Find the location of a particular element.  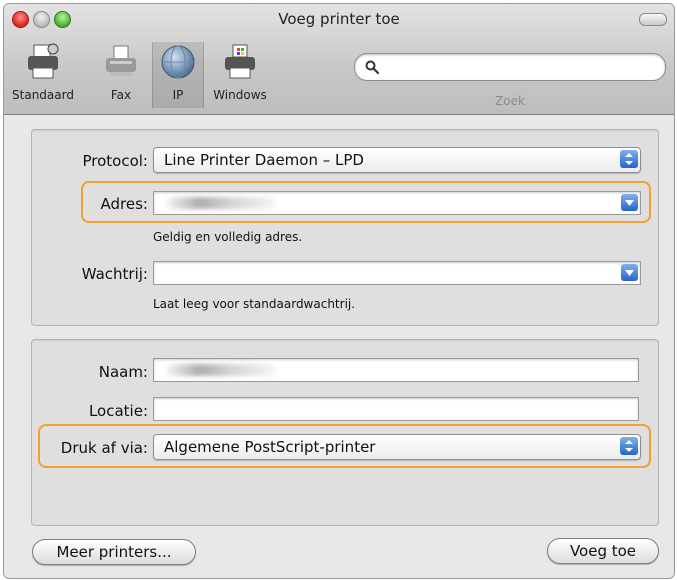

toolbar-item-label: Windows is located at coordinates (240, 95).